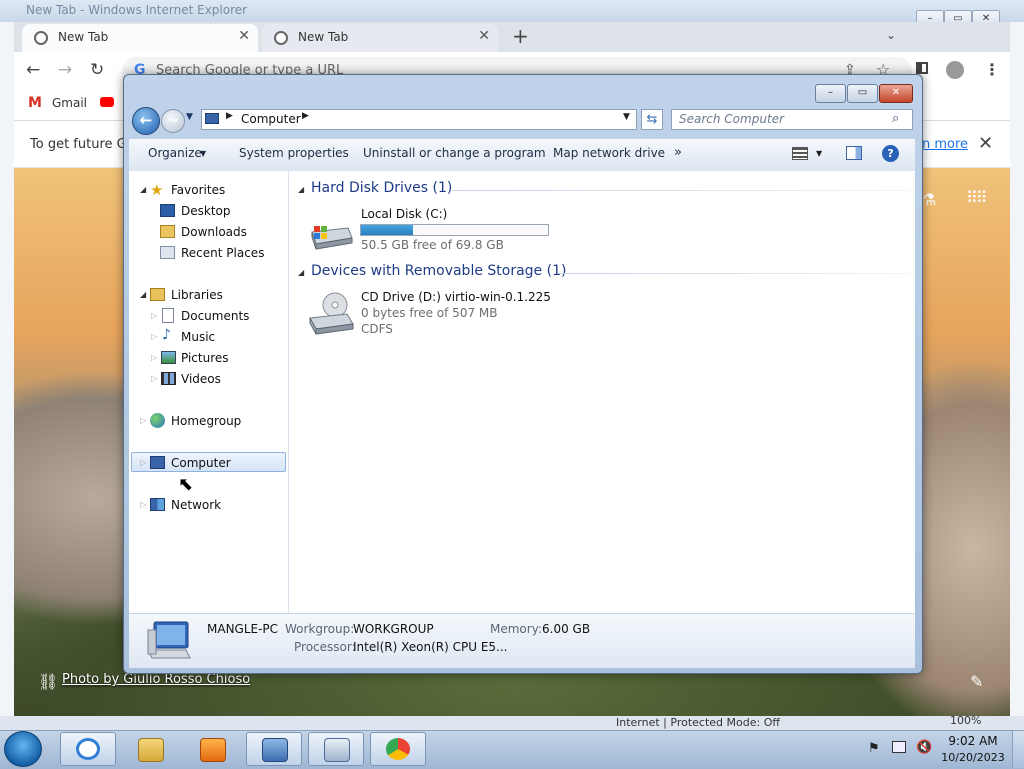 The width and height of the screenshot is (1024, 769). Describe the element at coordinates (955, 70) in the screenshot. I see `profile-avatar-icon` at that location.